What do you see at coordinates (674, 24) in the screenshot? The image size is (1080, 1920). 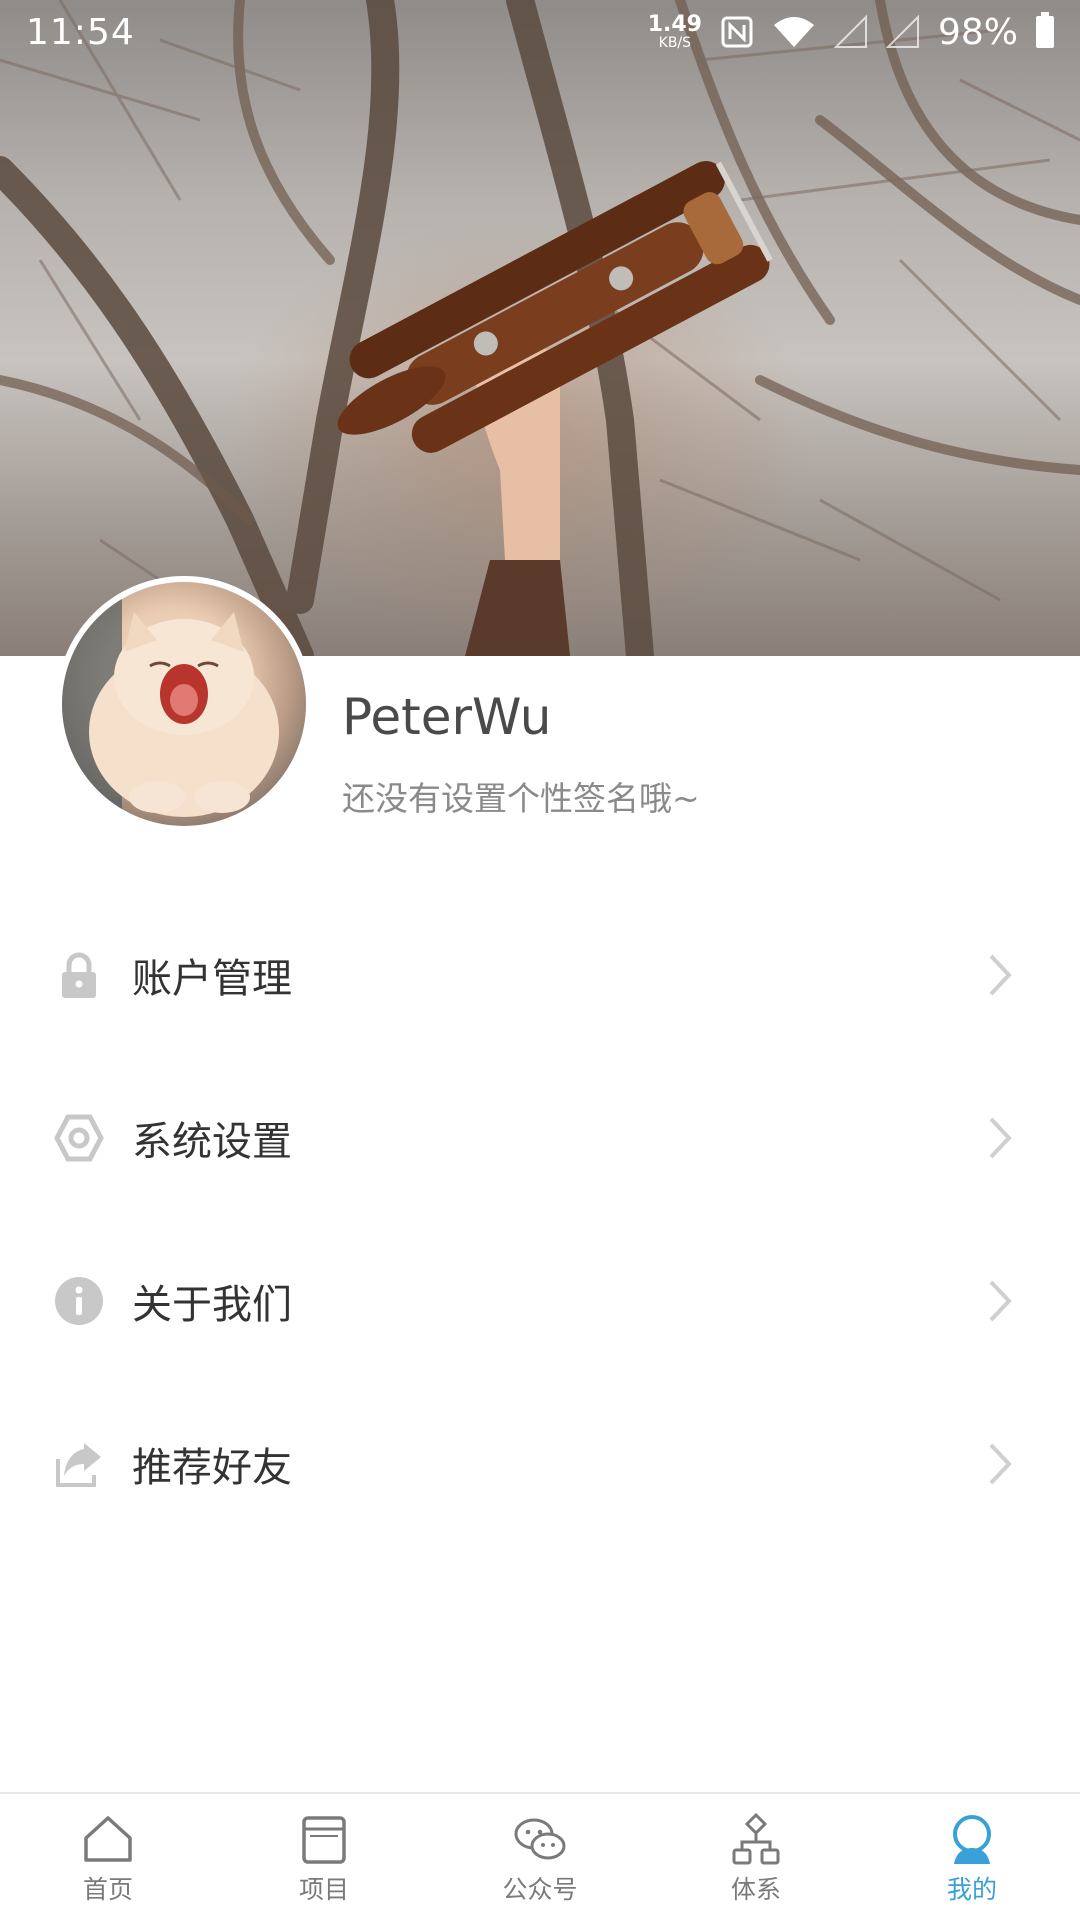 I see `network-speed-value: 1.49` at bounding box center [674, 24].